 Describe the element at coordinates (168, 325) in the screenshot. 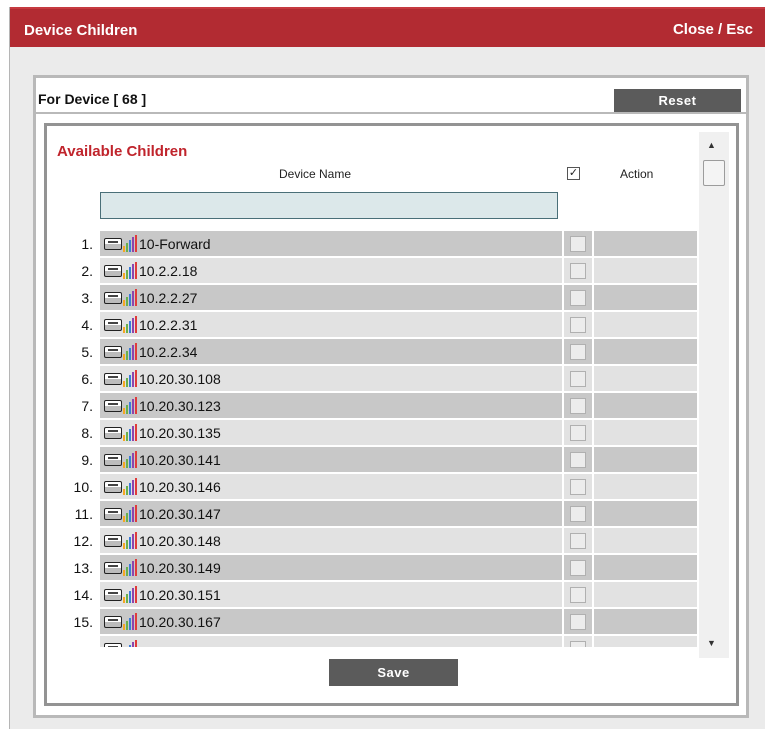

I see `device-name-label: 10.2.2.31` at that location.